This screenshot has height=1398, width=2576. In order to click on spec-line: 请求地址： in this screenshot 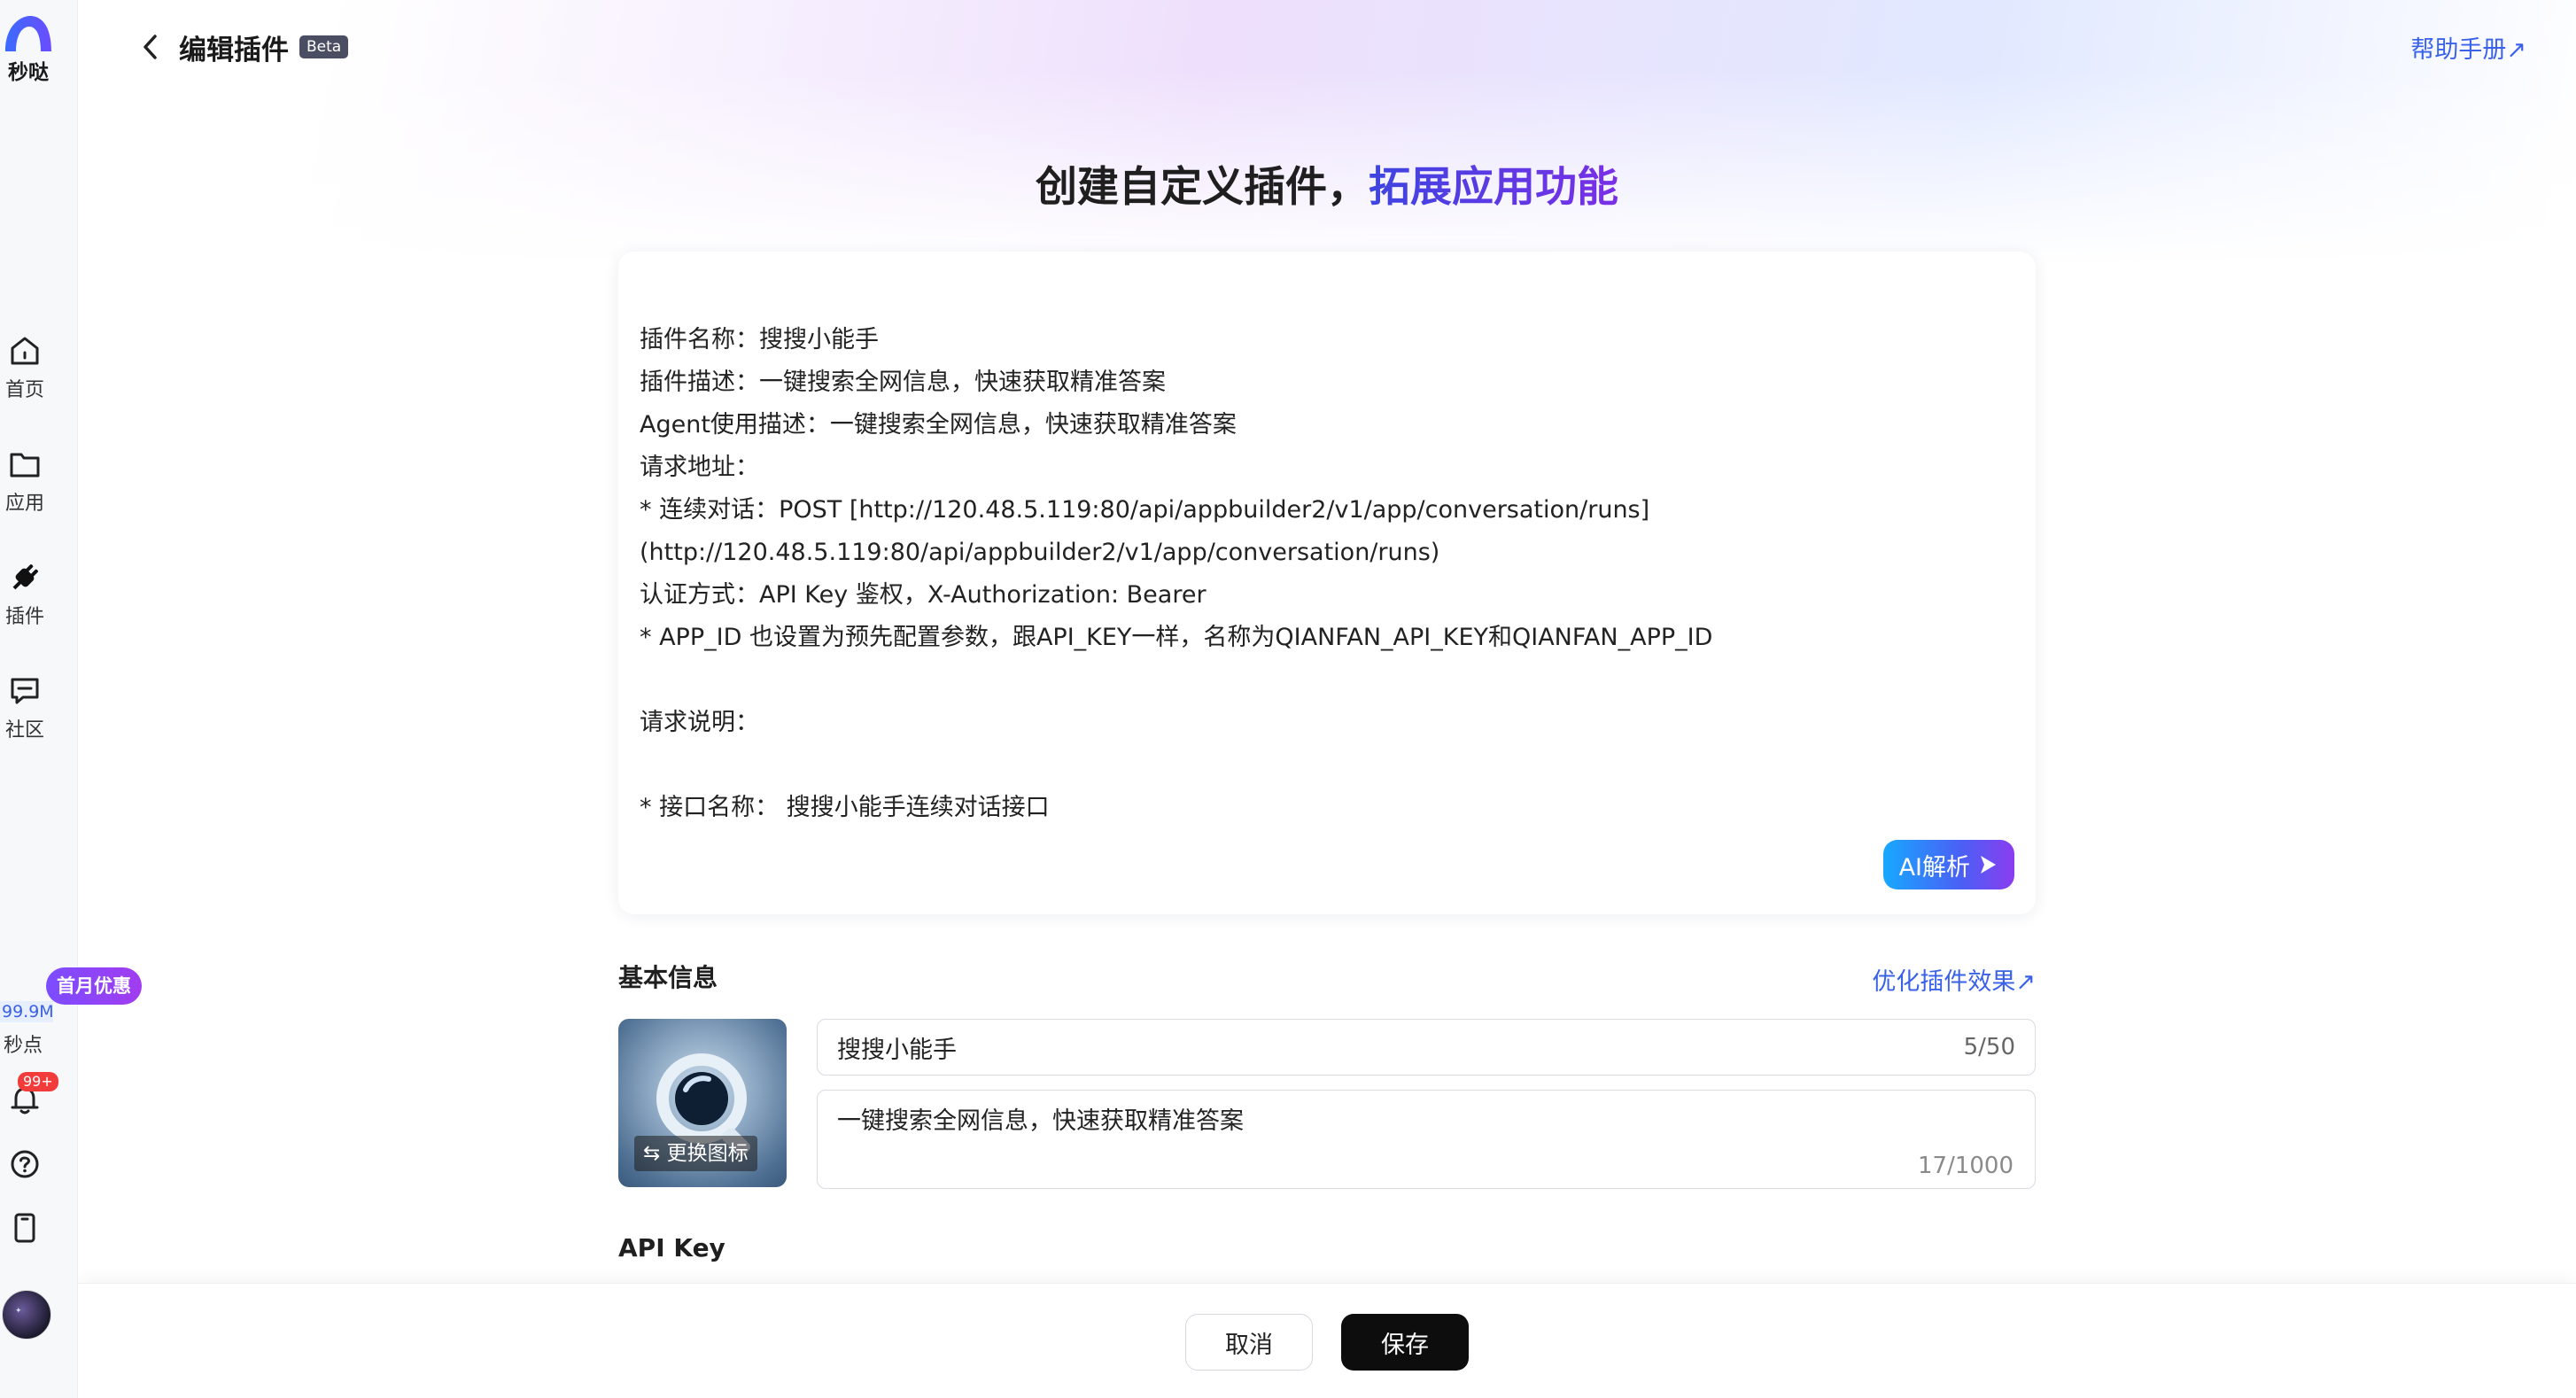, I will do `click(699, 467)`.